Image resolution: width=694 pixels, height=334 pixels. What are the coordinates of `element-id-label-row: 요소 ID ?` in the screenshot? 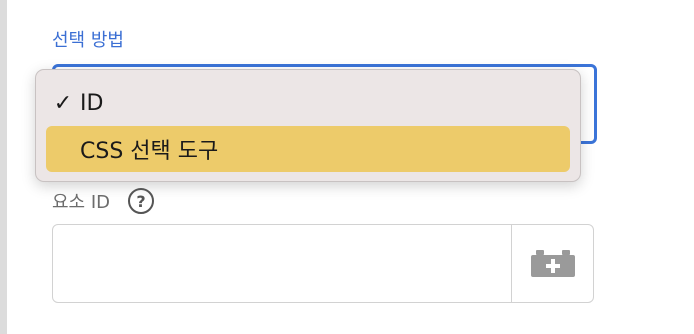 It's located at (103, 201).